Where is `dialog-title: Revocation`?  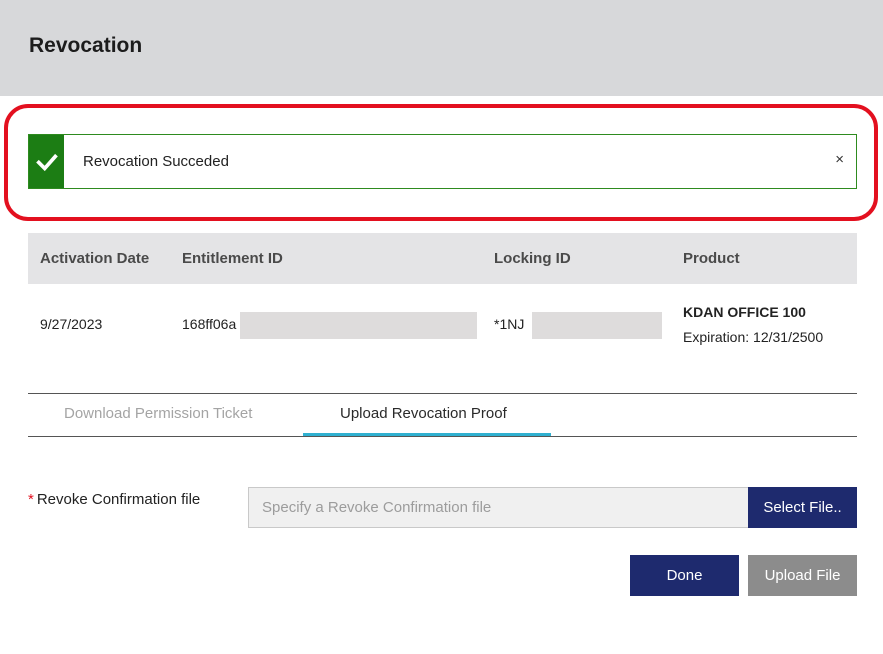 dialog-title: Revocation is located at coordinates (86, 45).